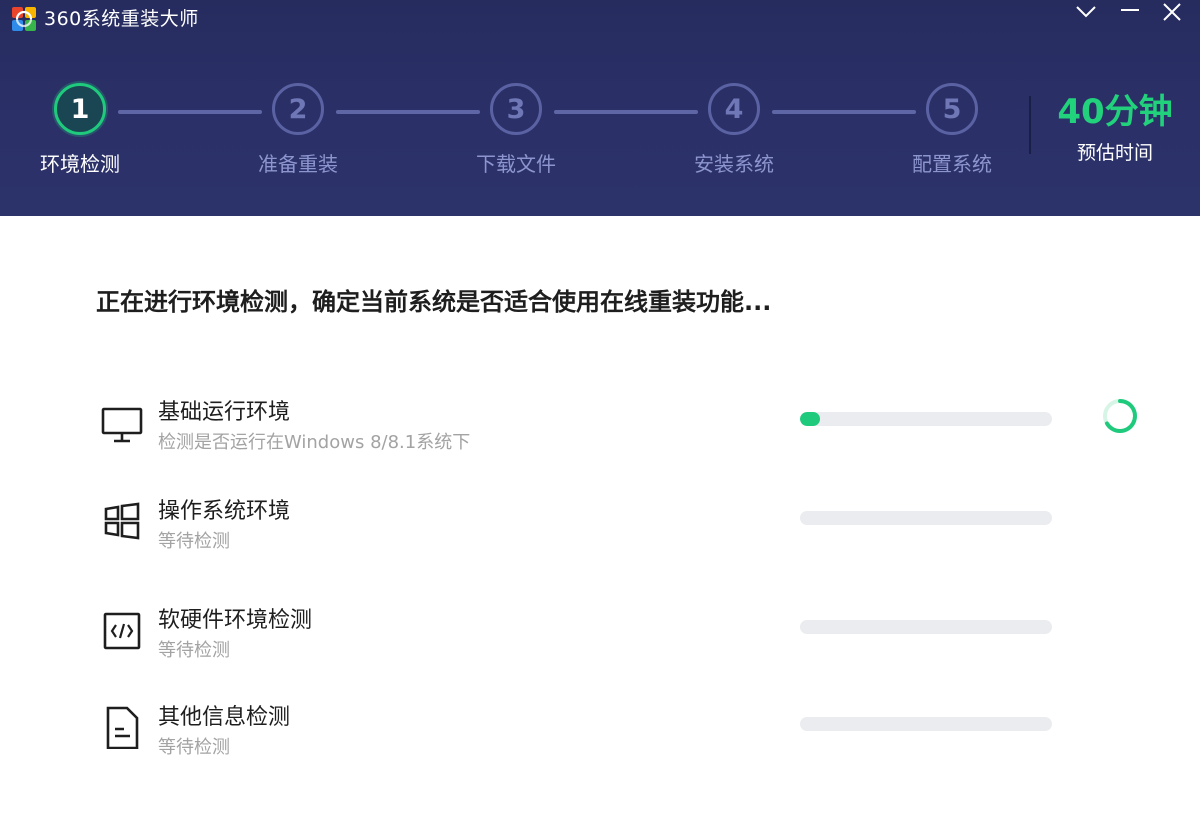 The image size is (1200, 820). What do you see at coordinates (298, 109) in the screenshot?
I see `step-2-circle: 2` at bounding box center [298, 109].